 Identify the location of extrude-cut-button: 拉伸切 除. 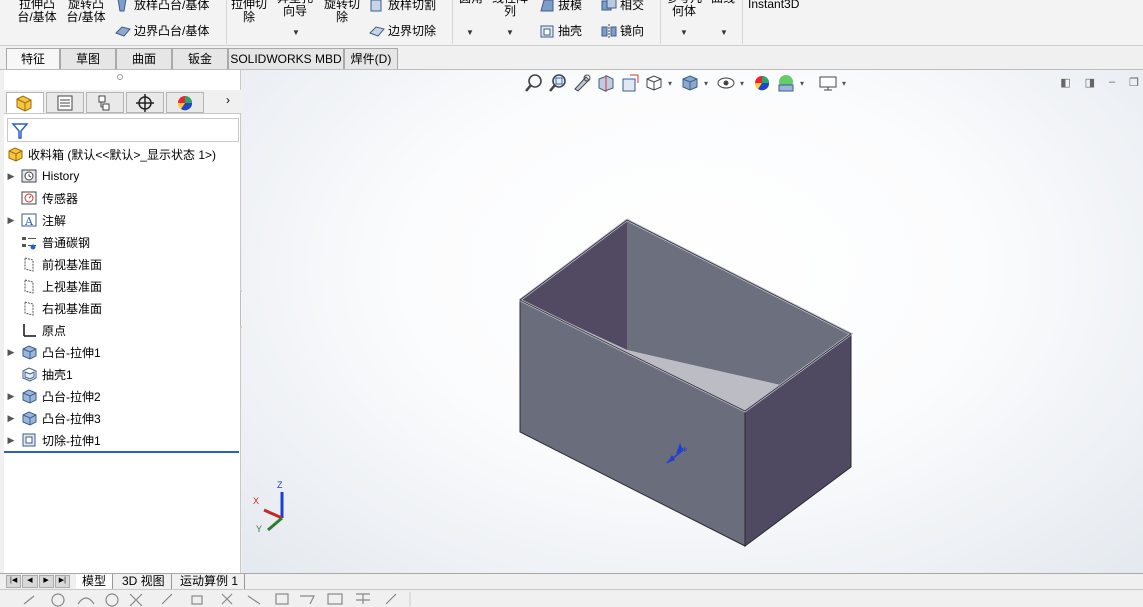
(249, 12).